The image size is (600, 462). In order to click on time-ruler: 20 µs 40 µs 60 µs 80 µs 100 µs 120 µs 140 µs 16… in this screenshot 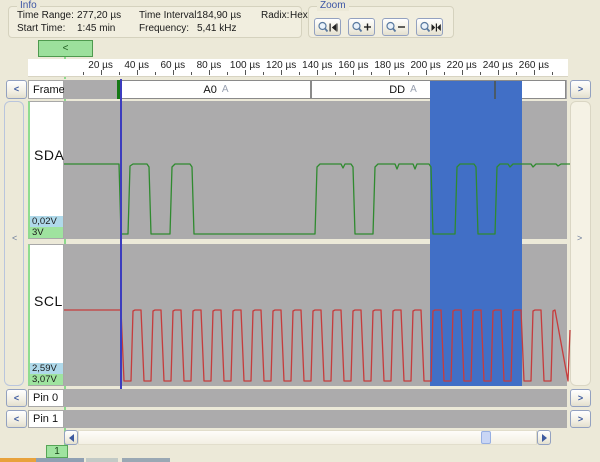, I will do `click(298, 68)`.